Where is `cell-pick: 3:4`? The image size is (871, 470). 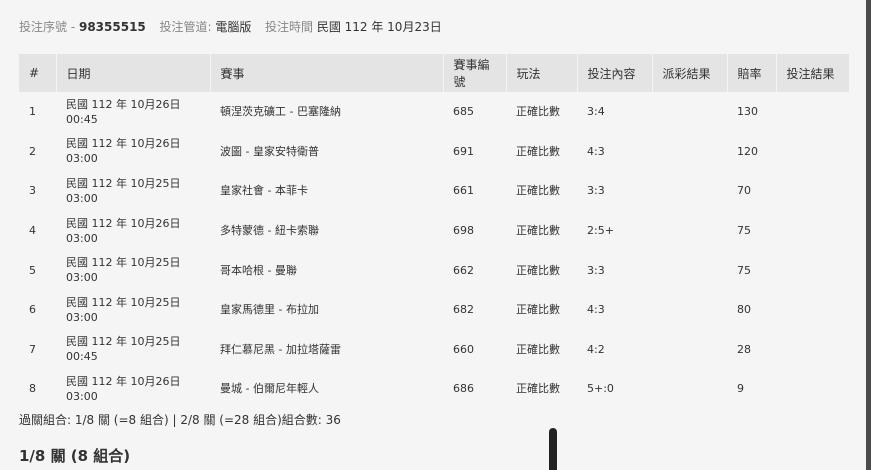
cell-pick: 3:4 is located at coordinates (596, 112).